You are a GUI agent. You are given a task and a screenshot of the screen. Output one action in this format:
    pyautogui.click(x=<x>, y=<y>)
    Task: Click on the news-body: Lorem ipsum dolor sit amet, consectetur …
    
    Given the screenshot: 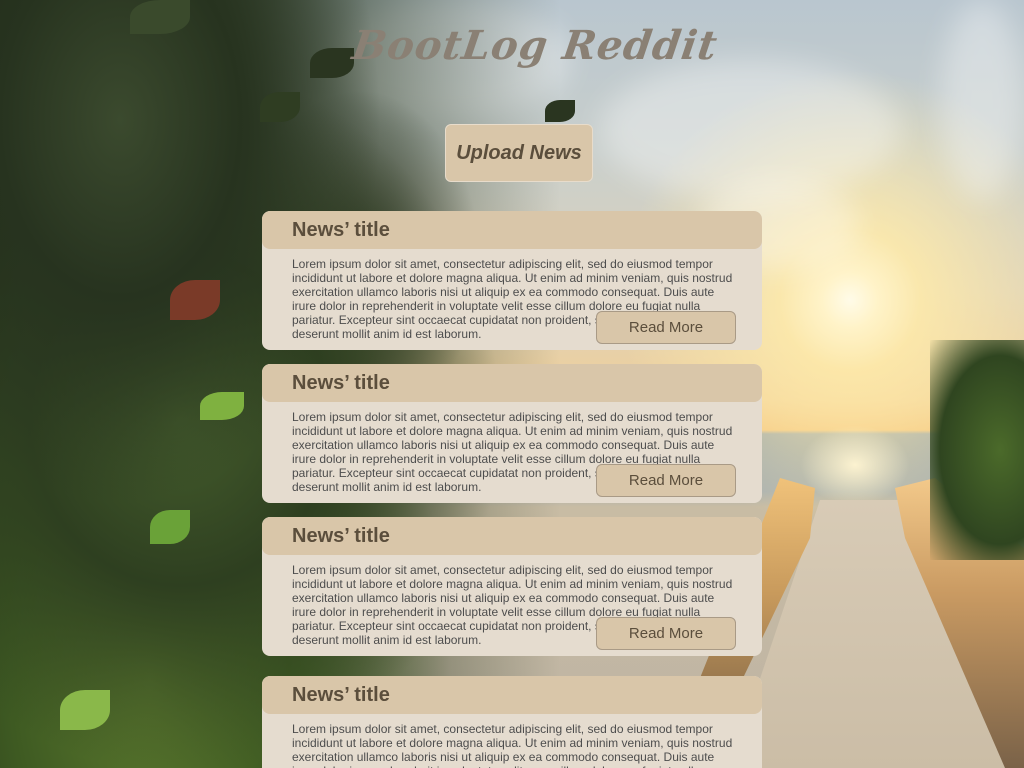 What is the action you would take?
    pyautogui.click(x=512, y=741)
    